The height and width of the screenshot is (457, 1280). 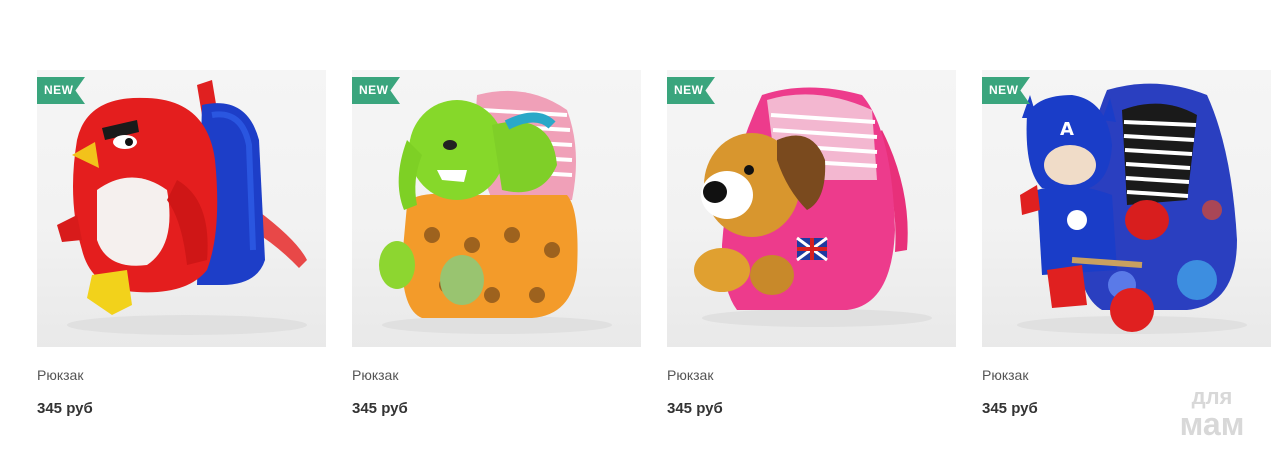 What do you see at coordinates (1212, 424) in the screenshot?
I see `watermark-line-2: мам` at bounding box center [1212, 424].